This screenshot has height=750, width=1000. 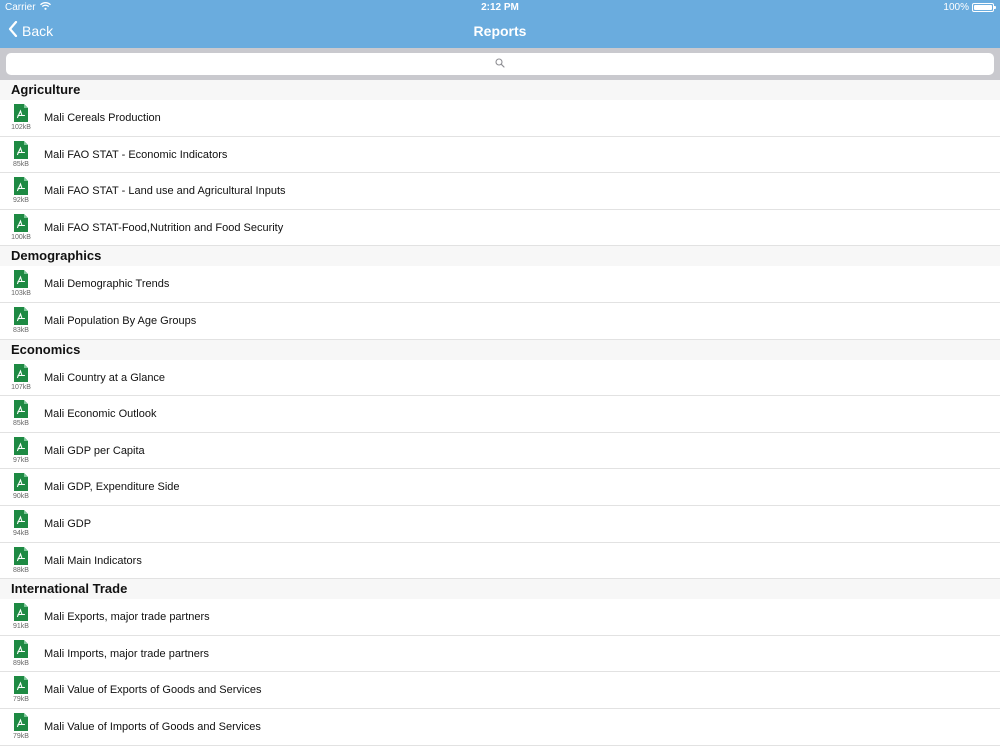 What do you see at coordinates (500, 284) in the screenshot?
I see `report-row: 103kB Mali Demographic Trends` at bounding box center [500, 284].